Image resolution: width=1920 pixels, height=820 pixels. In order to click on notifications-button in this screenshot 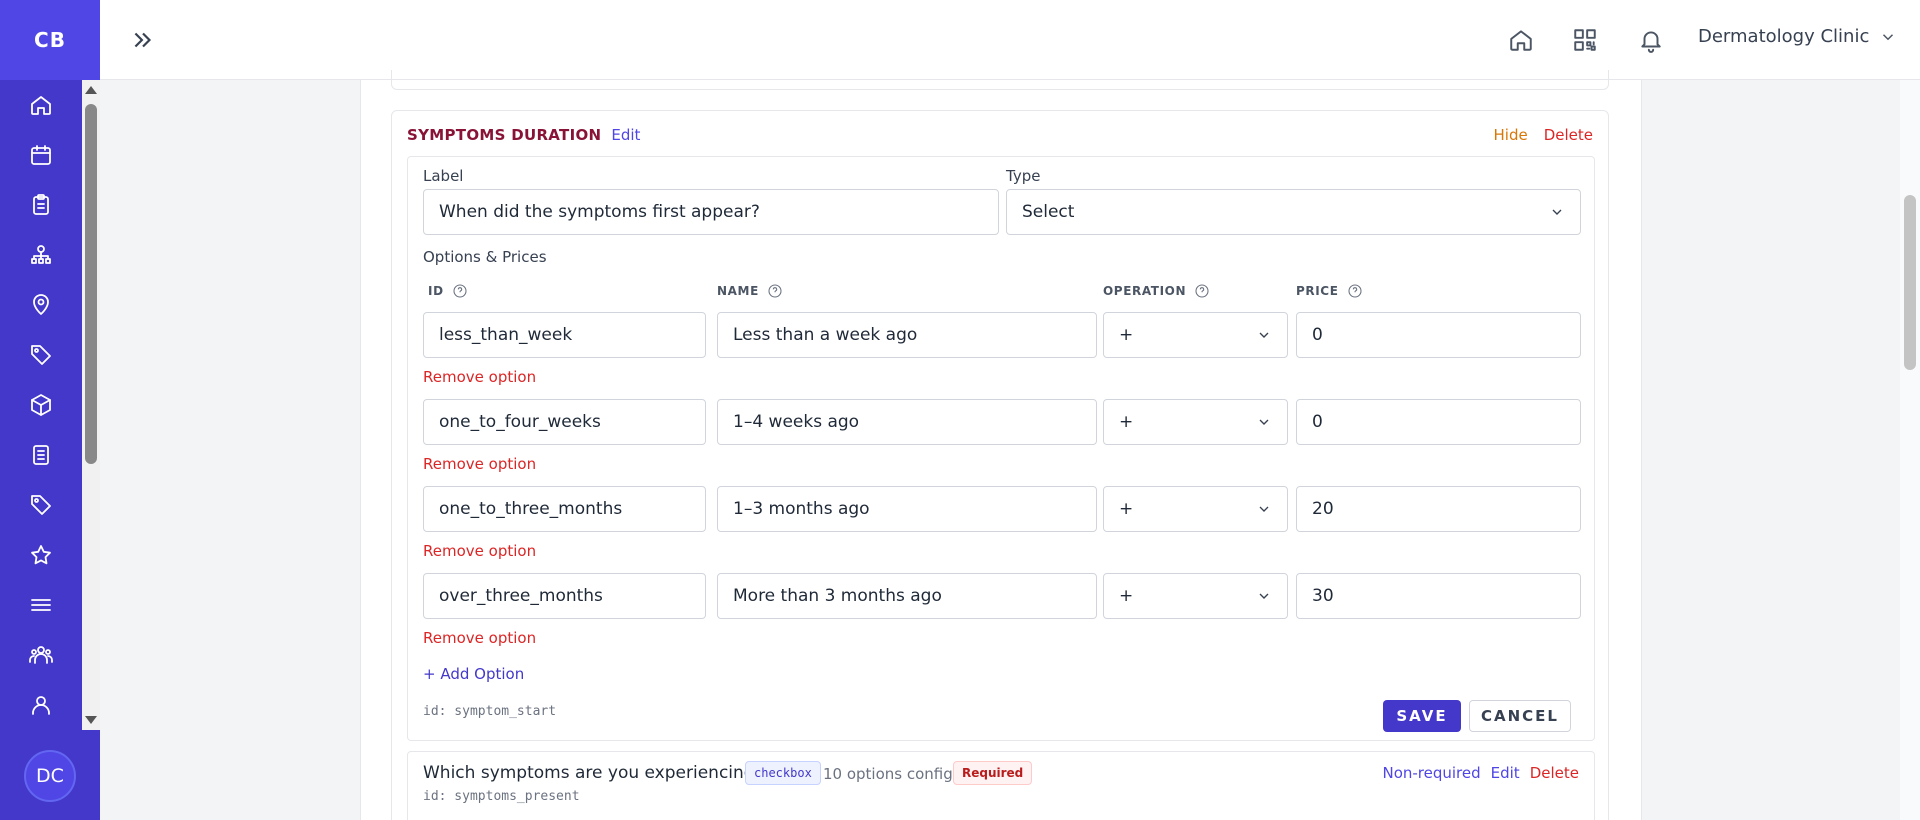, I will do `click(1651, 40)`.